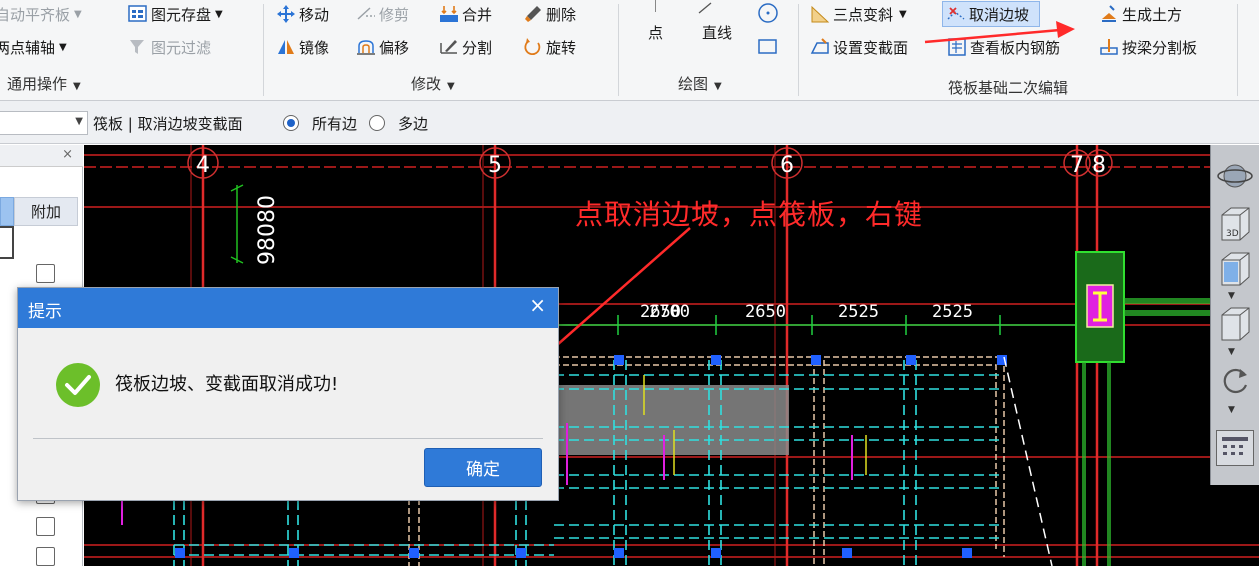 The width and height of the screenshot is (1259, 566). I want to click on floor-select: ▼, so click(44, 123).